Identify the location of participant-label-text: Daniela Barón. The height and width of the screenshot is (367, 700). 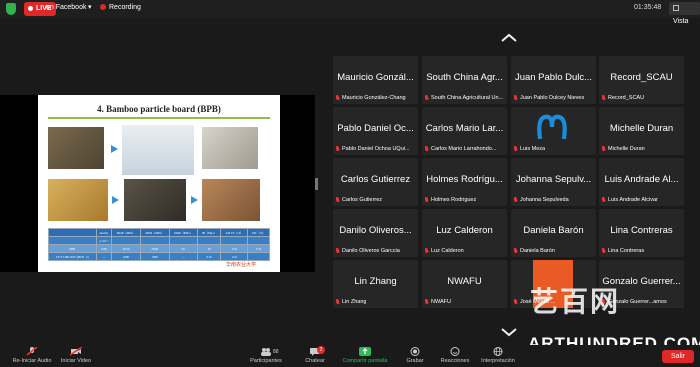
(537, 251).